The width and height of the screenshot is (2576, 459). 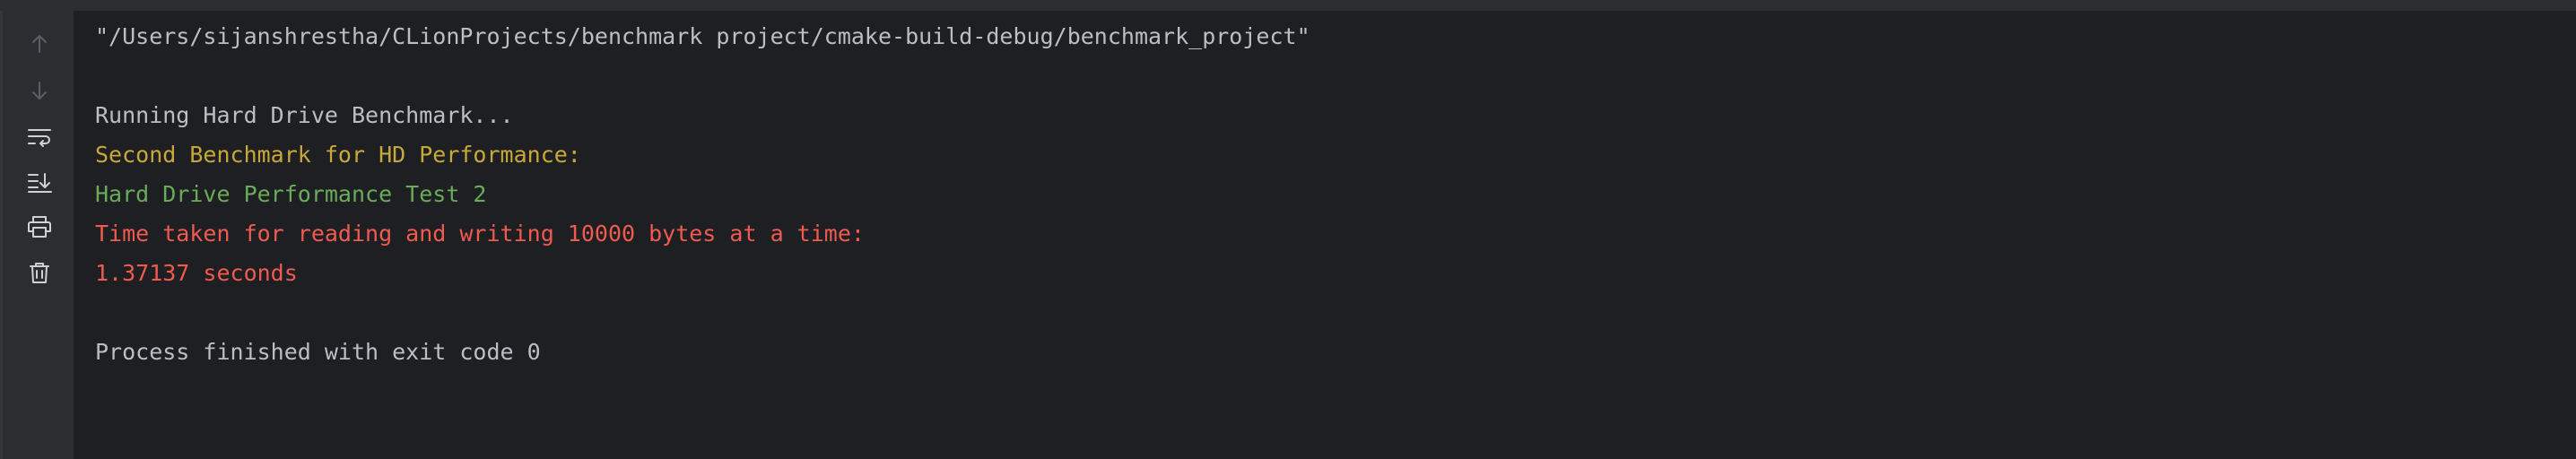 What do you see at coordinates (318, 352) in the screenshot?
I see `console-line-exit-code: Process finished with exit code 0` at bounding box center [318, 352].